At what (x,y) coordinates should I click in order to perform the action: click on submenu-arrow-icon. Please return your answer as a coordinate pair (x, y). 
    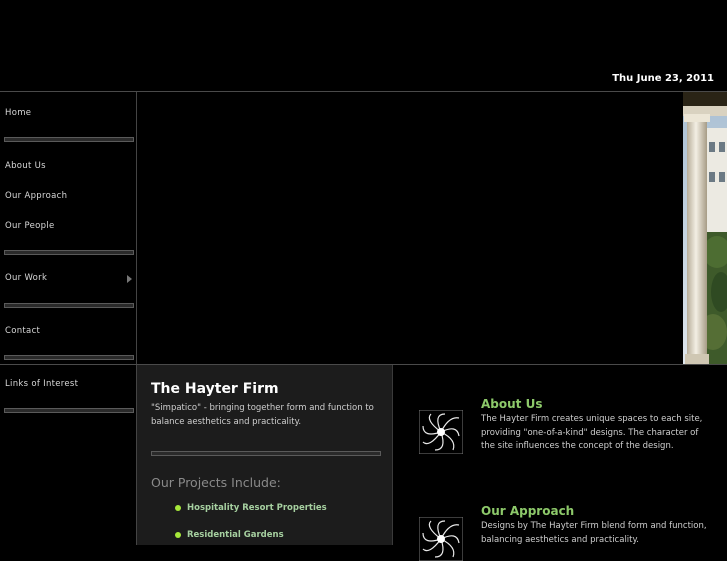
    Looking at the image, I should click on (129, 279).